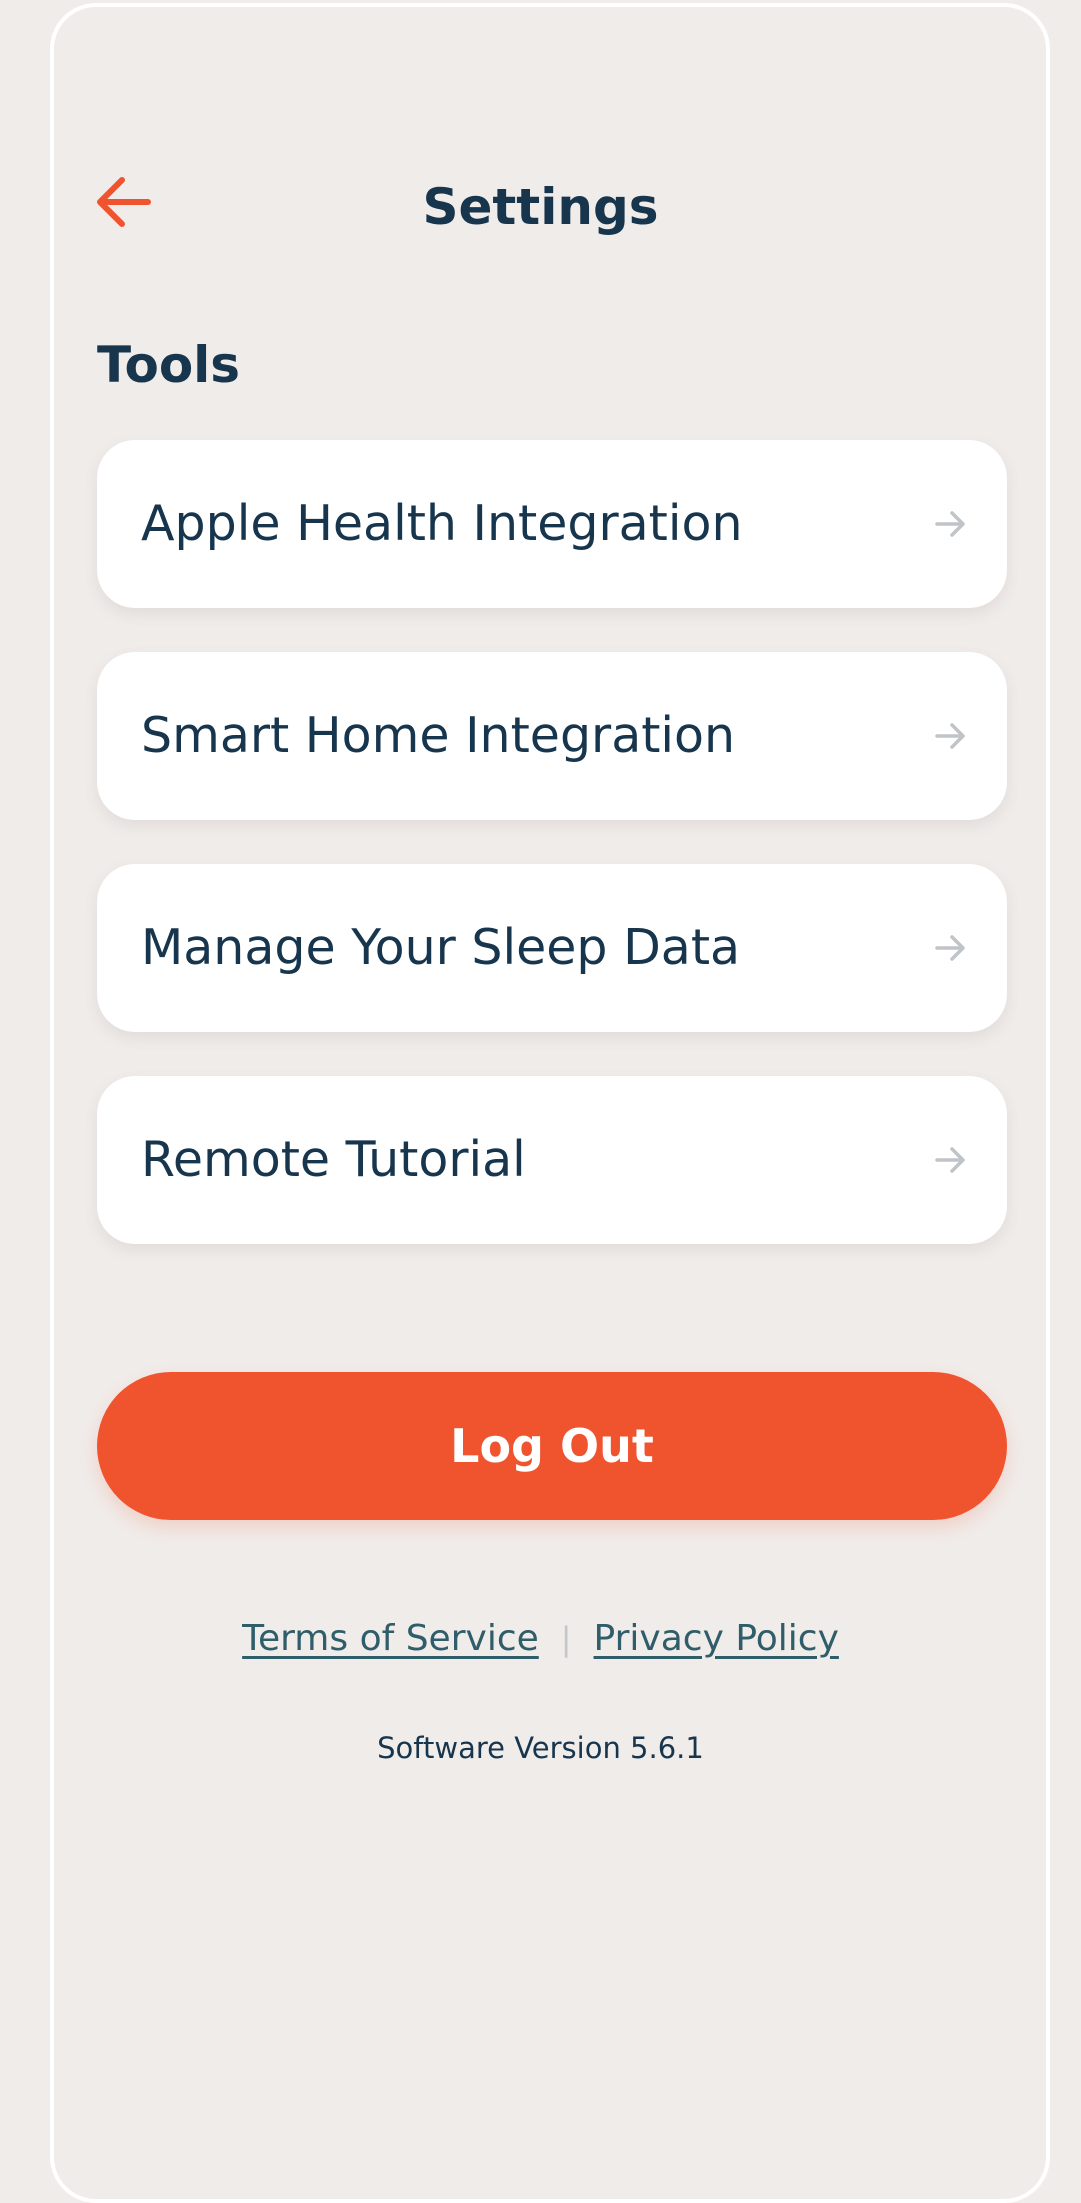  Describe the element at coordinates (716, 1638) in the screenshot. I see `privacy-policy-link: Privacy Policy` at that location.